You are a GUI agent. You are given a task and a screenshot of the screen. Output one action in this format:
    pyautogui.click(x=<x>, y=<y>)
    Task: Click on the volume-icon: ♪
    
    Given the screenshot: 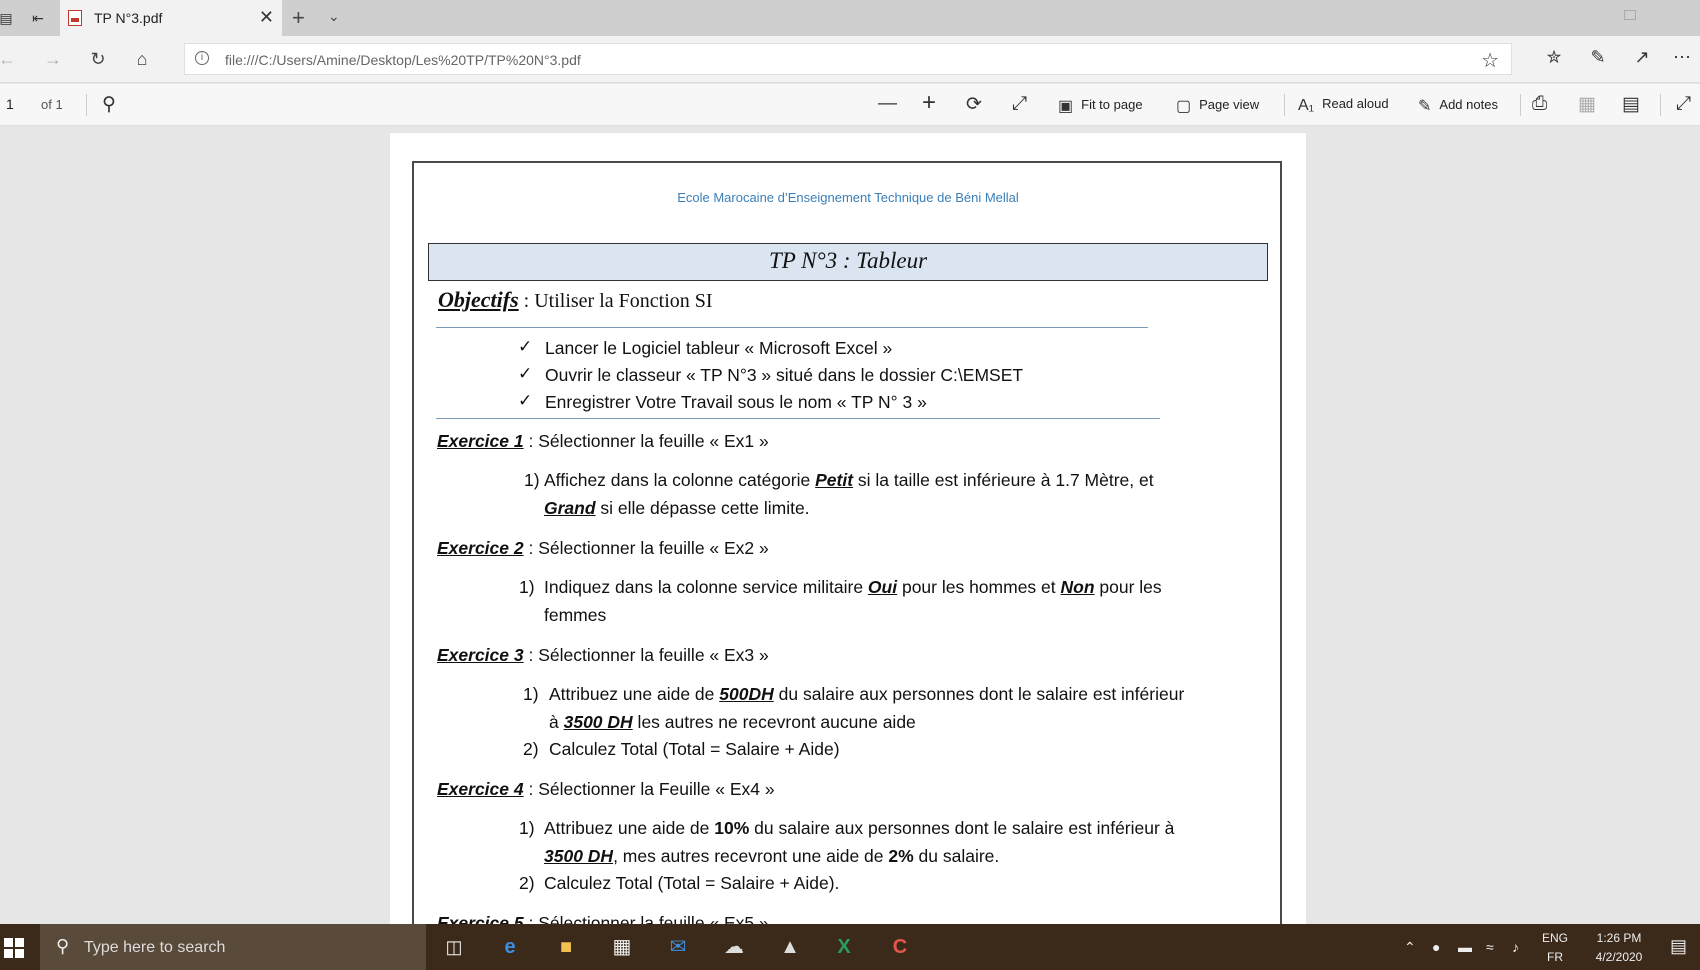 What is the action you would take?
    pyautogui.click(x=1515, y=947)
    